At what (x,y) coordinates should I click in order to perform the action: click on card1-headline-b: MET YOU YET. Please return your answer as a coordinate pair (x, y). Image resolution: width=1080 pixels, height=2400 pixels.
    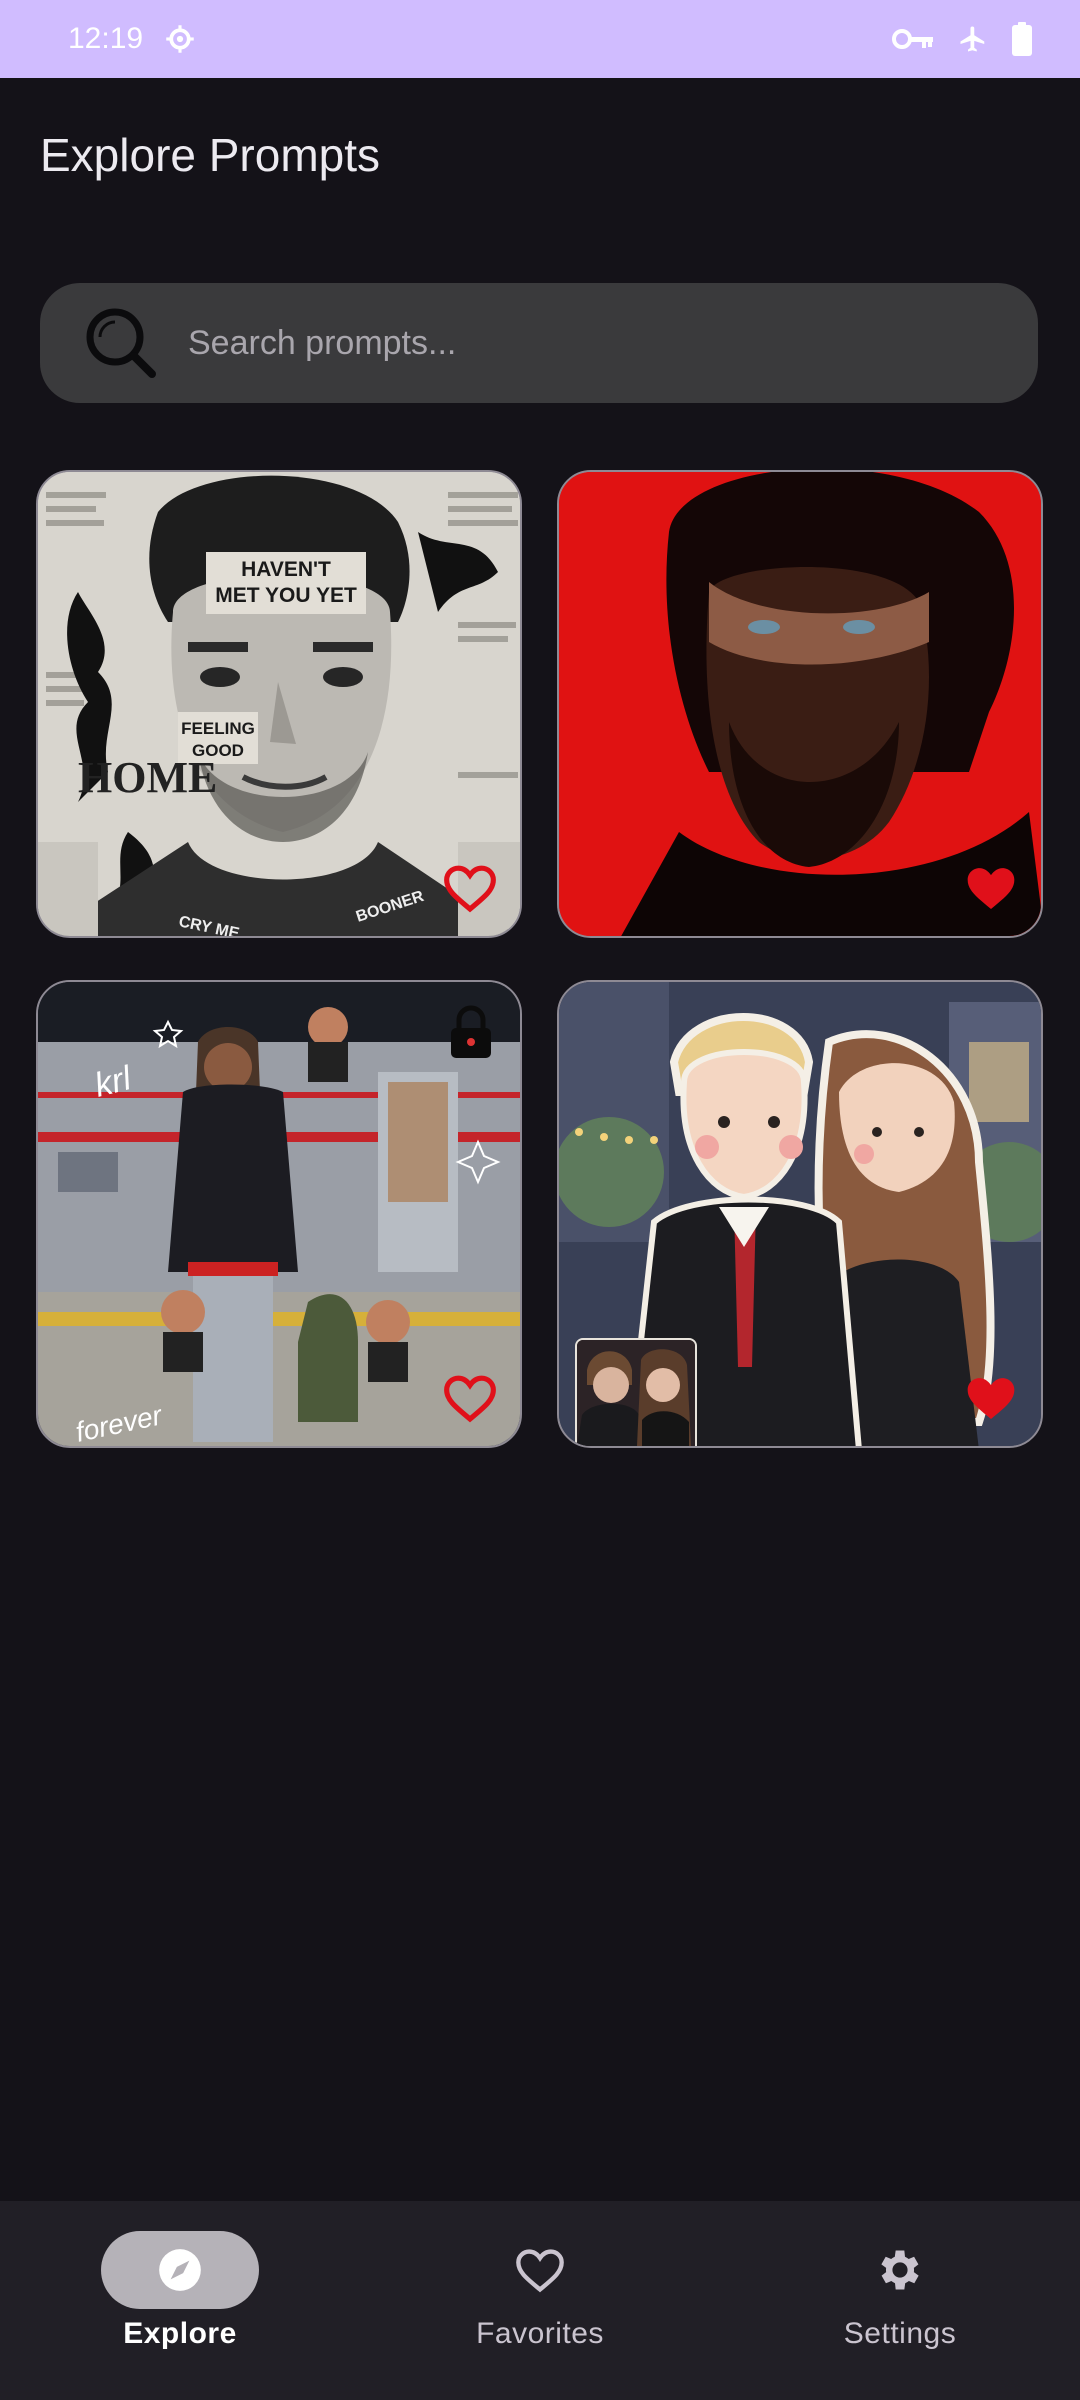
    Looking at the image, I should click on (286, 595).